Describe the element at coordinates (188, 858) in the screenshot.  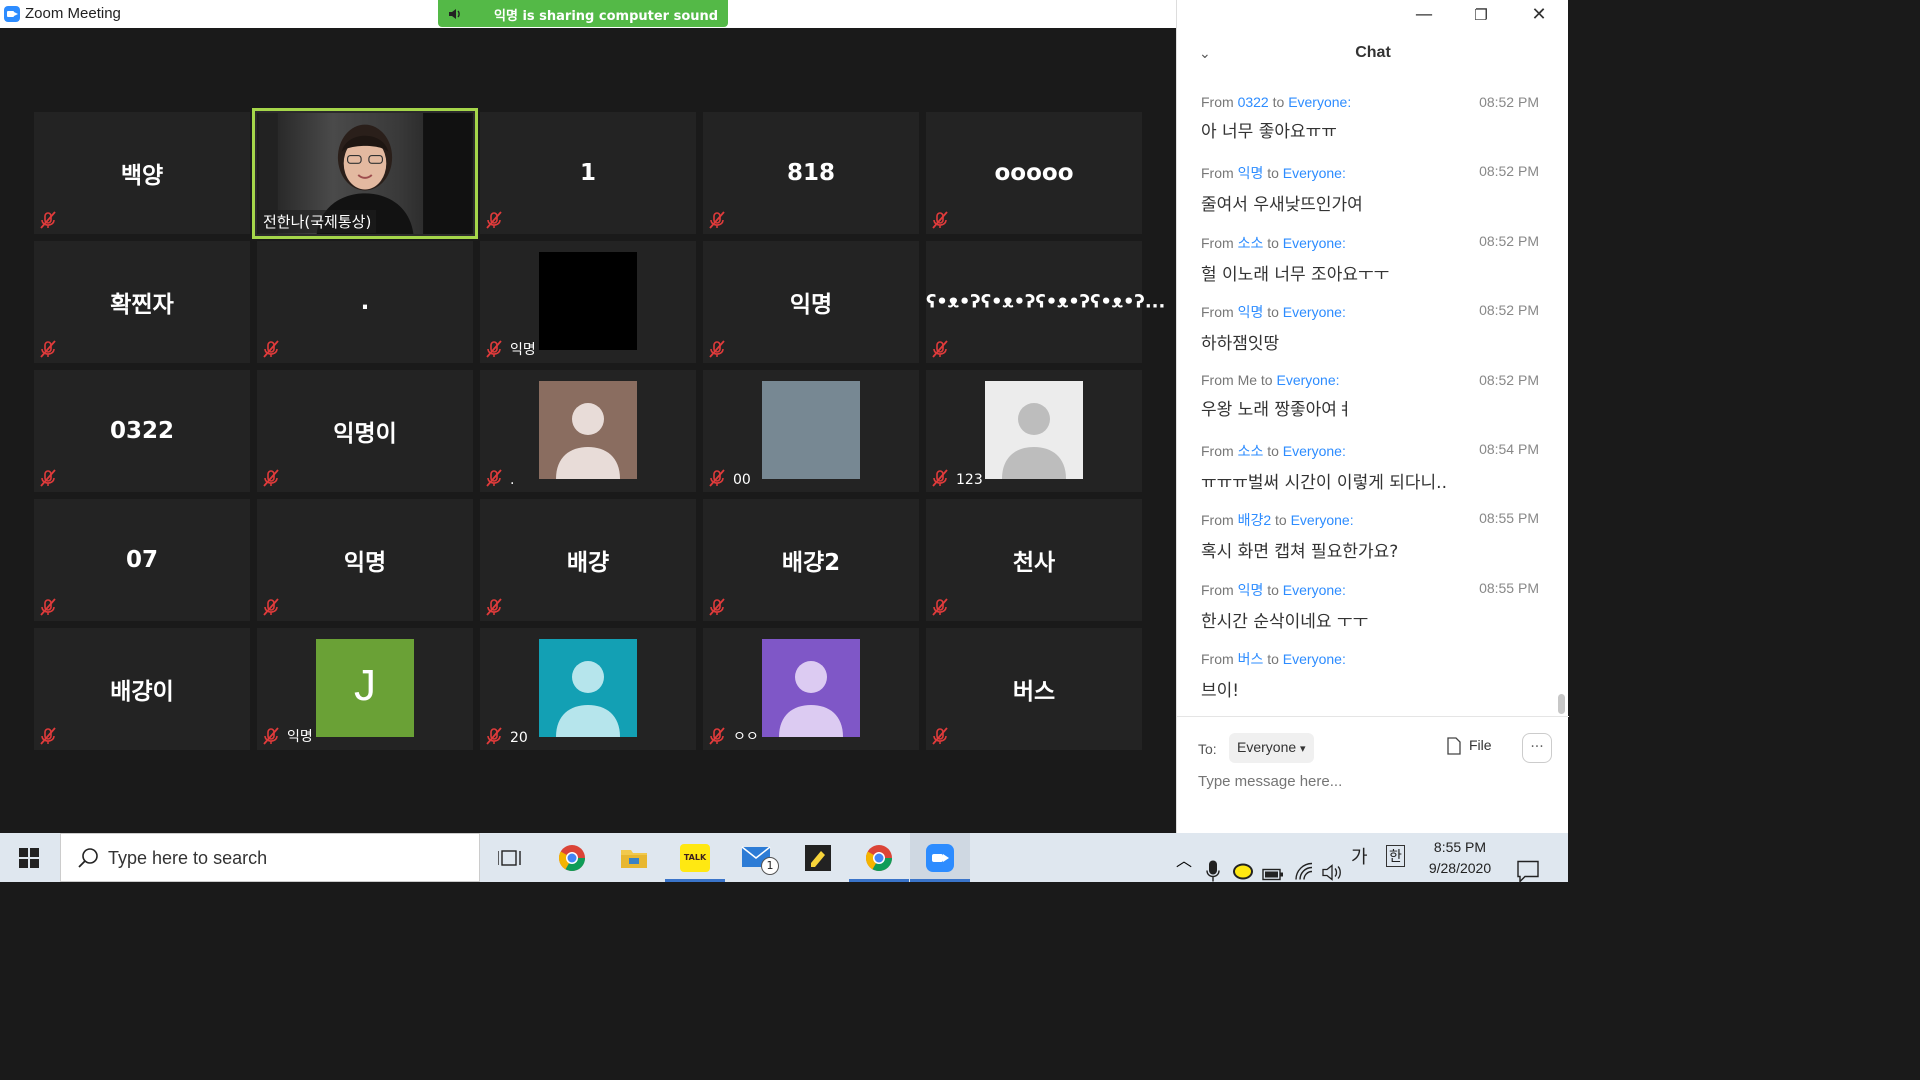
I see `search-placeholder: Type here to search` at that location.